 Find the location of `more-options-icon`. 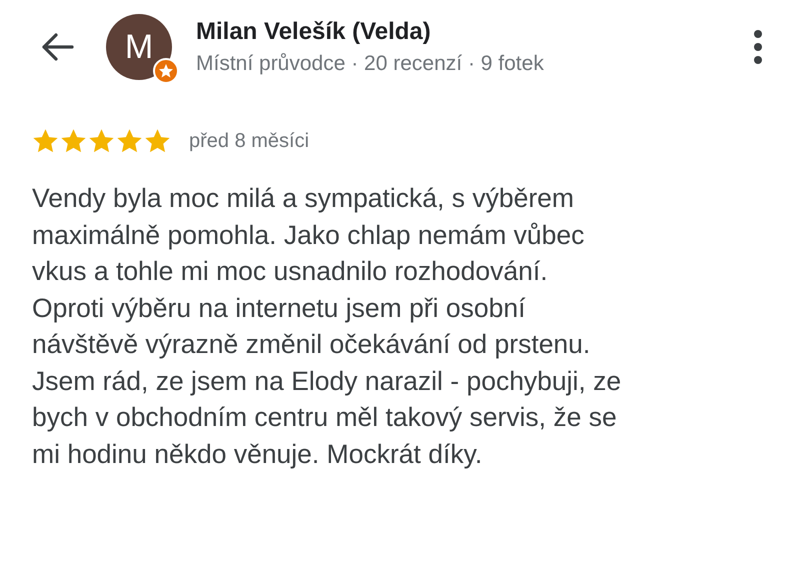

more-options-icon is located at coordinates (758, 47).